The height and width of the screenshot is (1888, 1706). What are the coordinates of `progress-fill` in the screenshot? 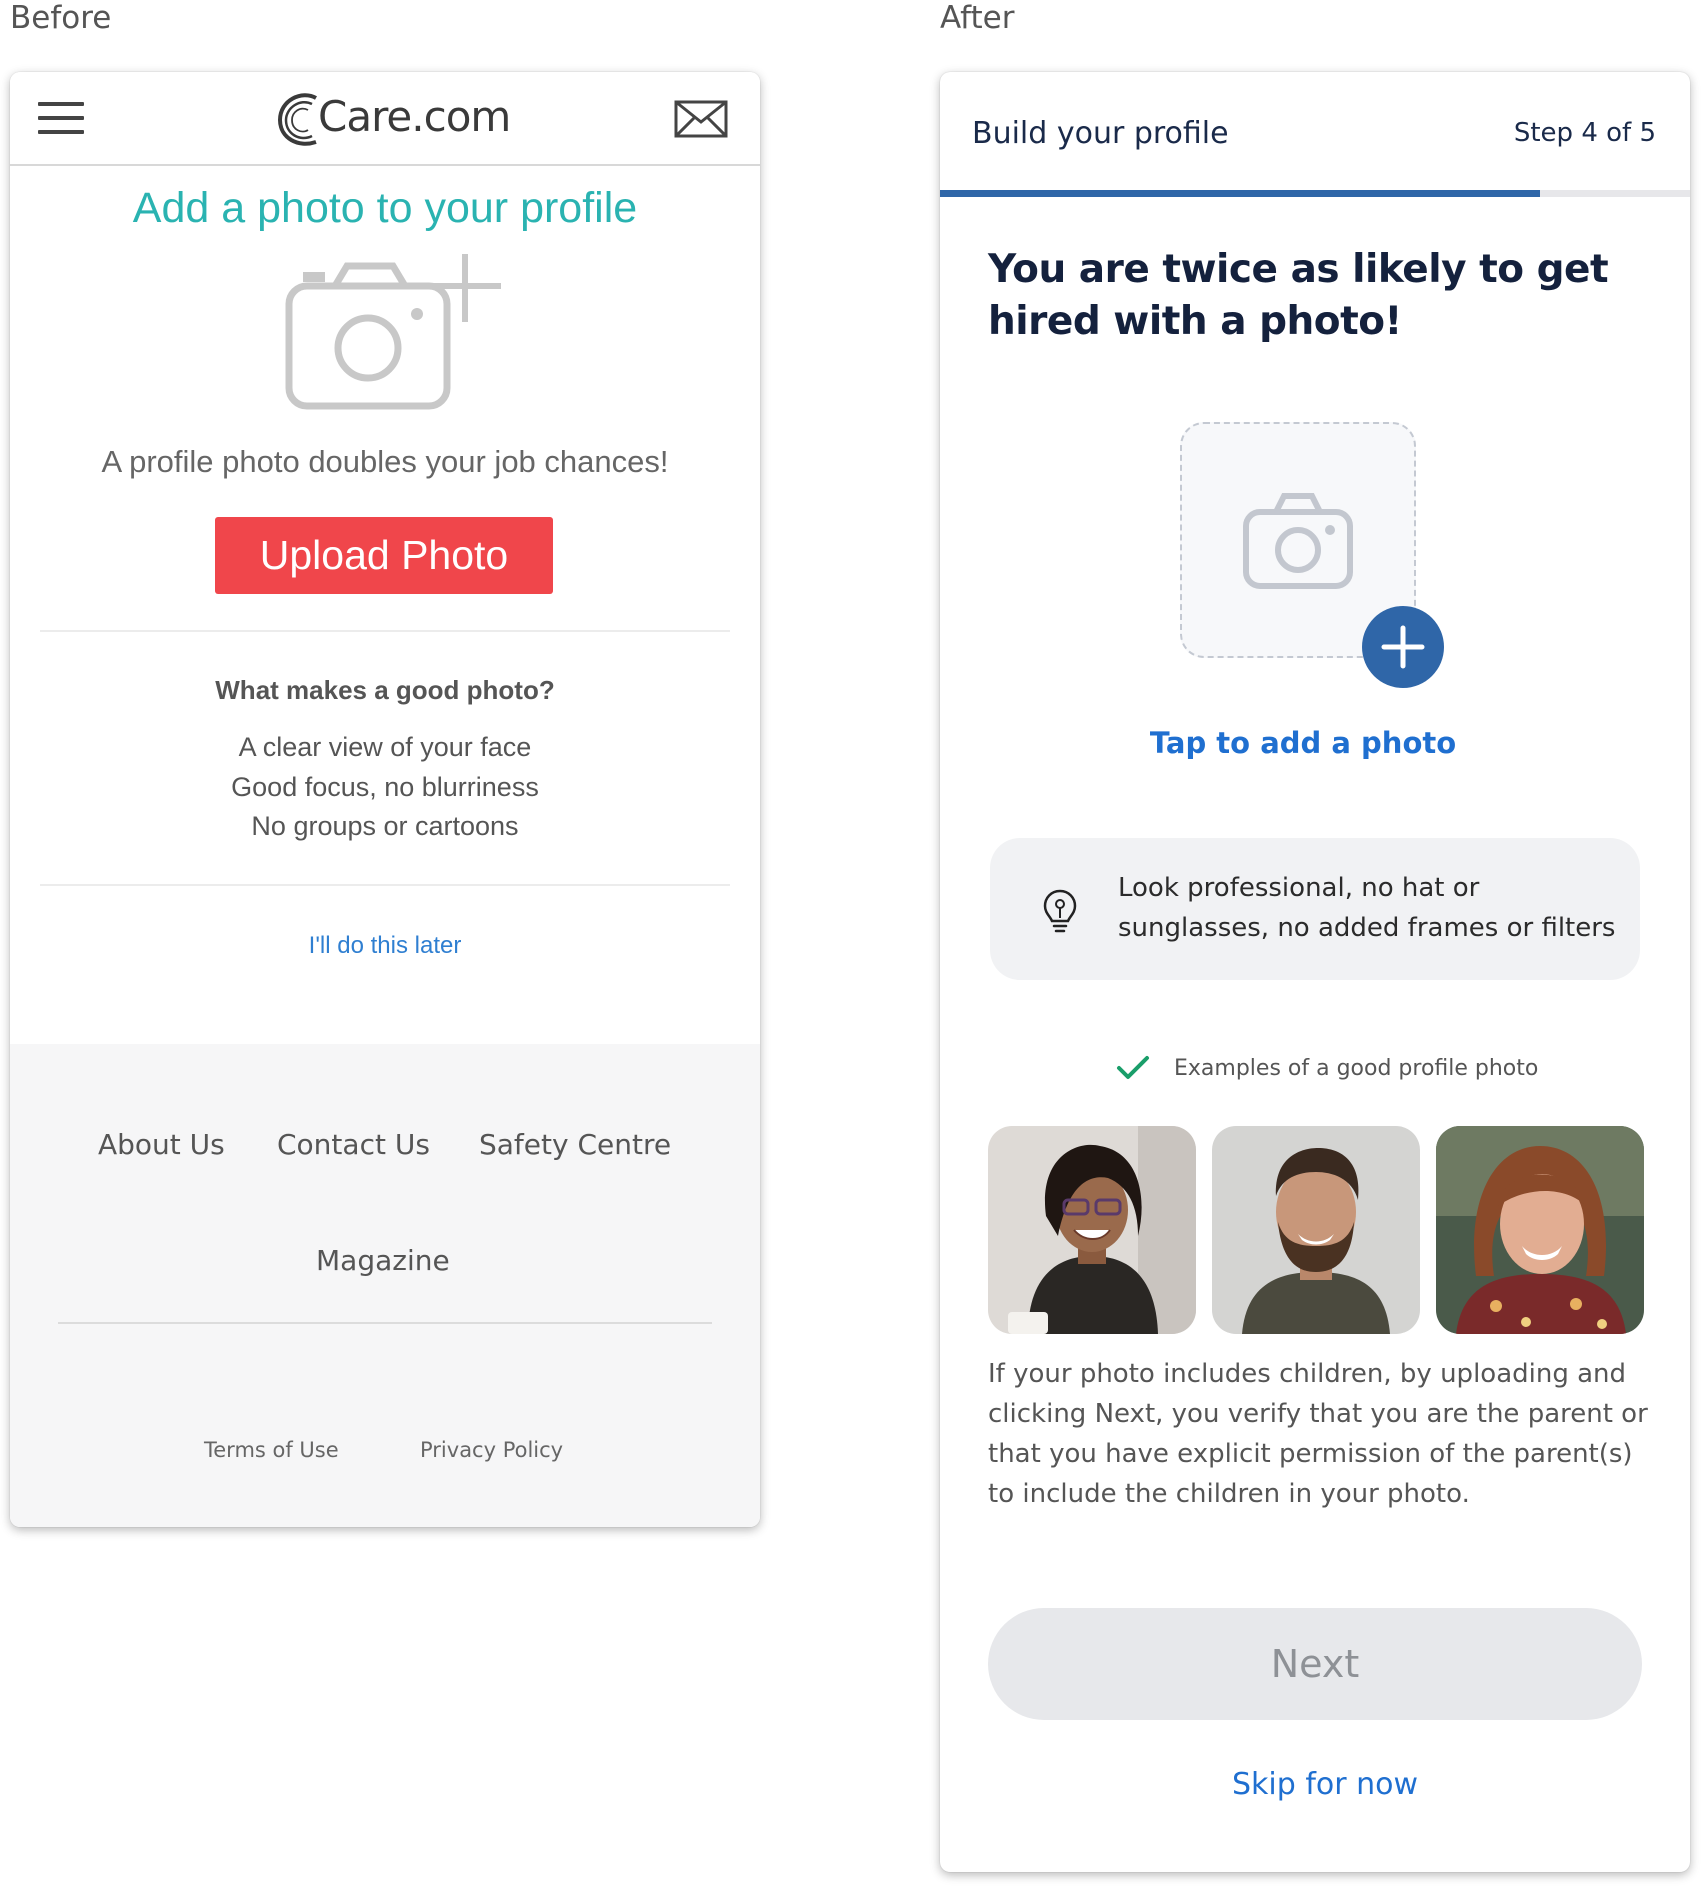 It's located at (1240, 193).